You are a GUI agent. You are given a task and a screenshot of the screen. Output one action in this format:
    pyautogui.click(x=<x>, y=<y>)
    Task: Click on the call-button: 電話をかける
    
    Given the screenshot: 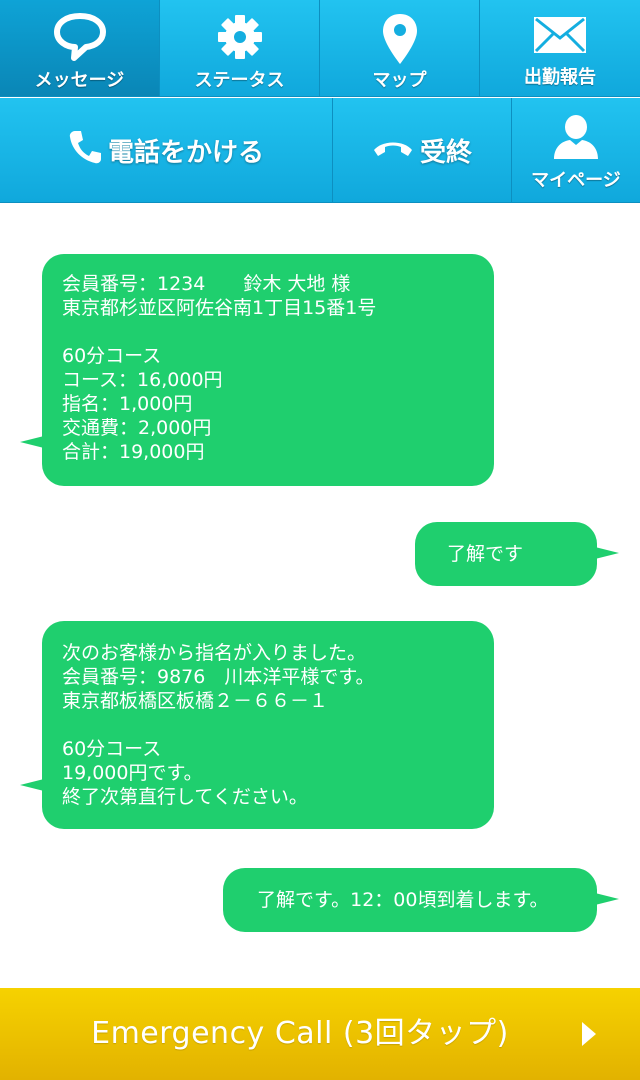 What is the action you would take?
    pyautogui.click(x=166, y=150)
    